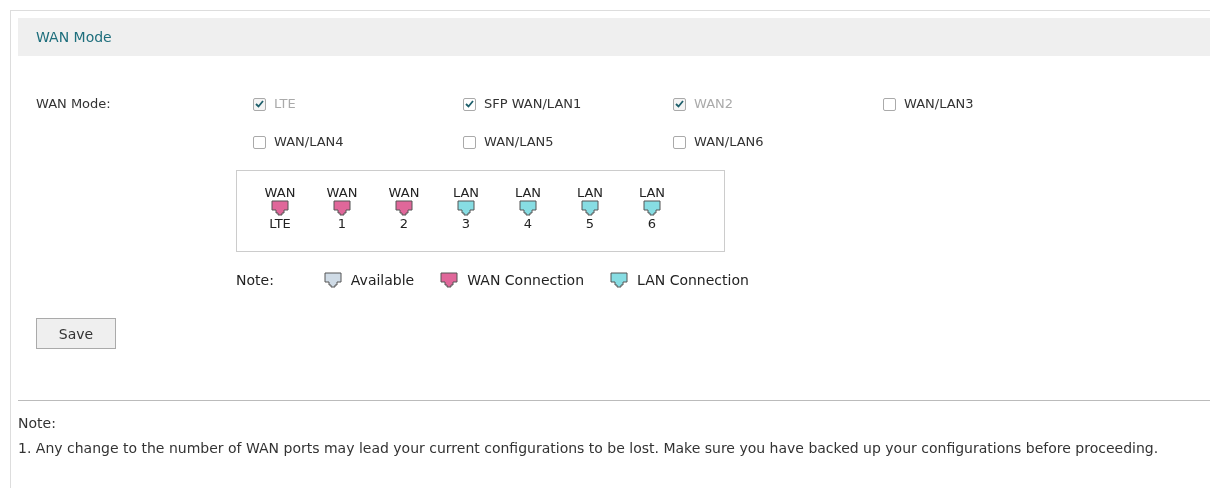 This screenshot has height=488, width=1216. I want to click on port-name: LTE, so click(280, 223).